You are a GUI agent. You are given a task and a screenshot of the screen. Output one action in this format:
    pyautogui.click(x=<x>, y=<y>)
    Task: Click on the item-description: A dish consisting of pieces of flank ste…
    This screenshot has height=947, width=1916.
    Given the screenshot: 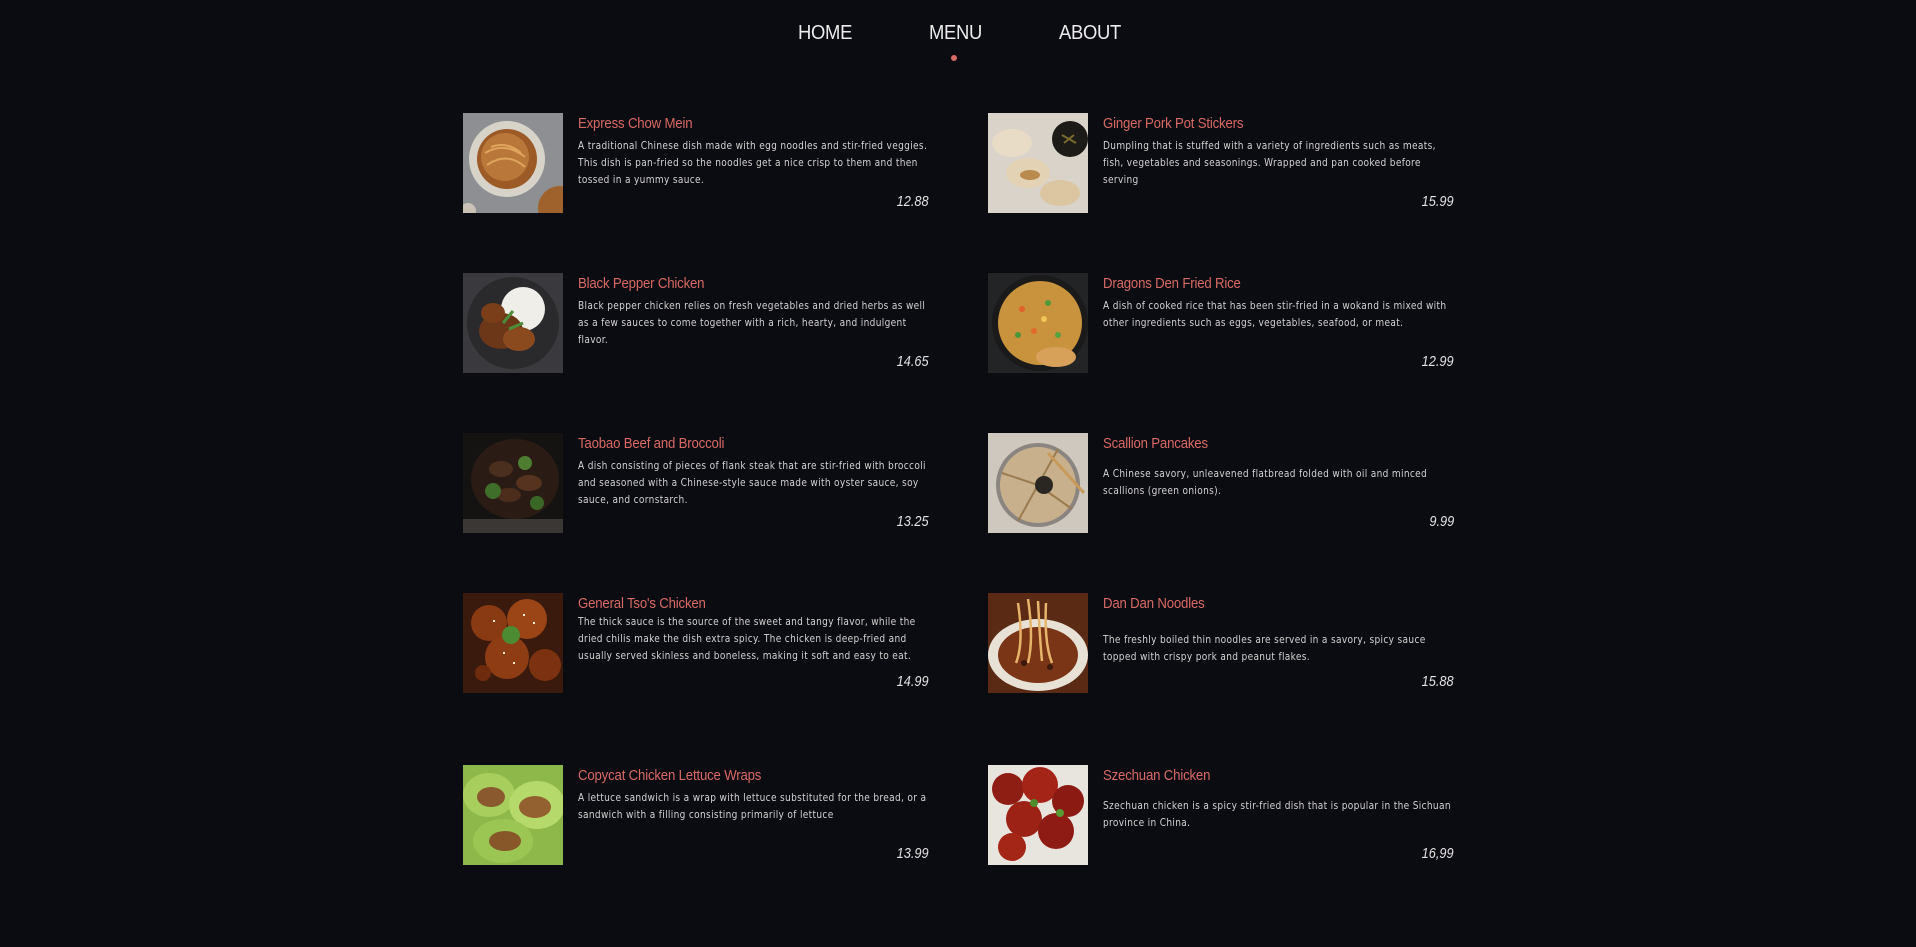 What is the action you would take?
    pyautogui.click(x=752, y=482)
    